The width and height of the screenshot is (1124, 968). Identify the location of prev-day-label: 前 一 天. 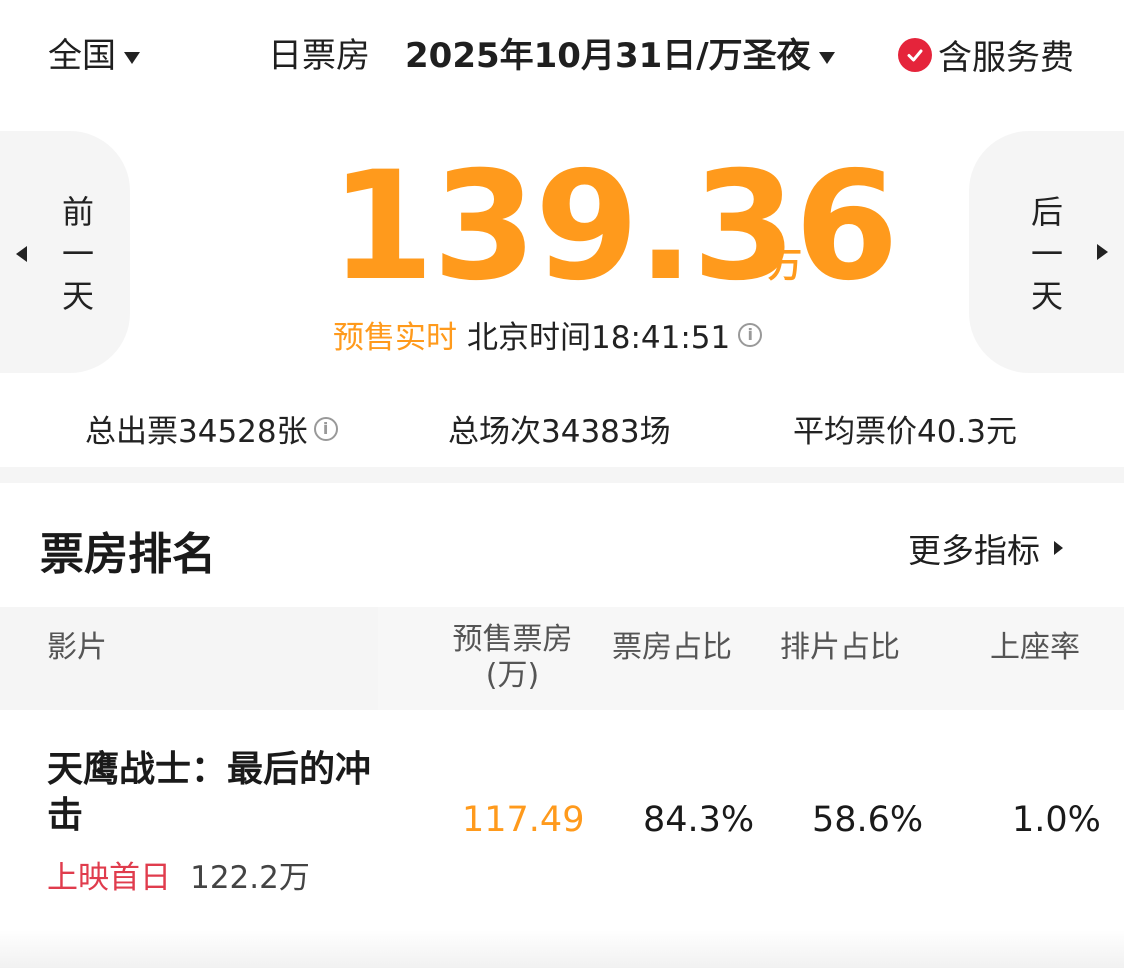
(78, 254).